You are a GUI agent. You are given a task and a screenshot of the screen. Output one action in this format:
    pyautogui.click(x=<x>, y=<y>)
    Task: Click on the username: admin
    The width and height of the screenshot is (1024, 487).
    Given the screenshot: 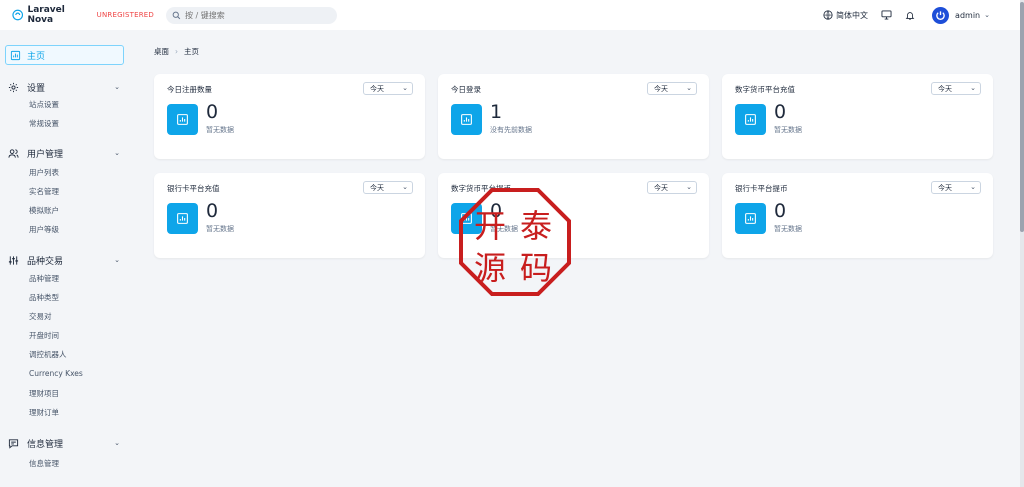 What is the action you would take?
    pyautogui.click(x=968, y=15)
    